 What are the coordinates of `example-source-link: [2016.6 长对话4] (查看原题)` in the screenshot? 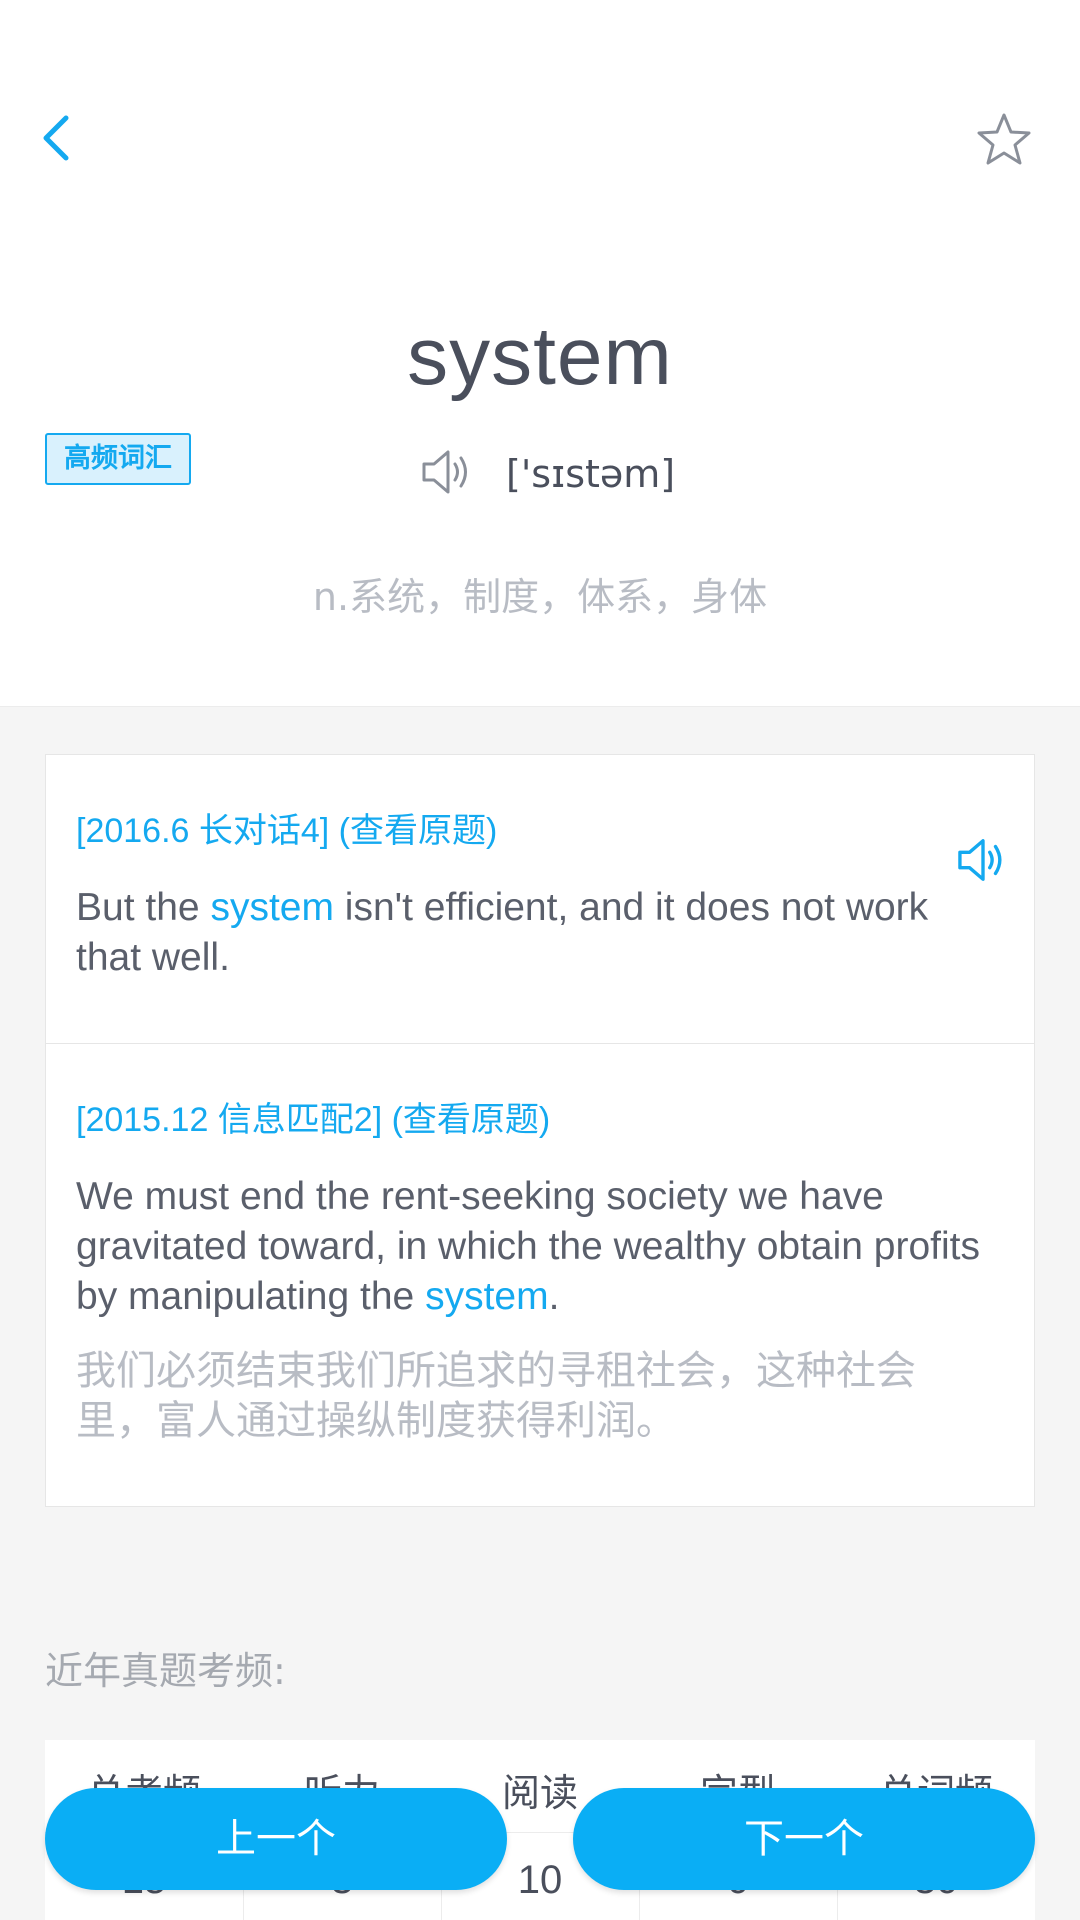 It's located at (286, 827).